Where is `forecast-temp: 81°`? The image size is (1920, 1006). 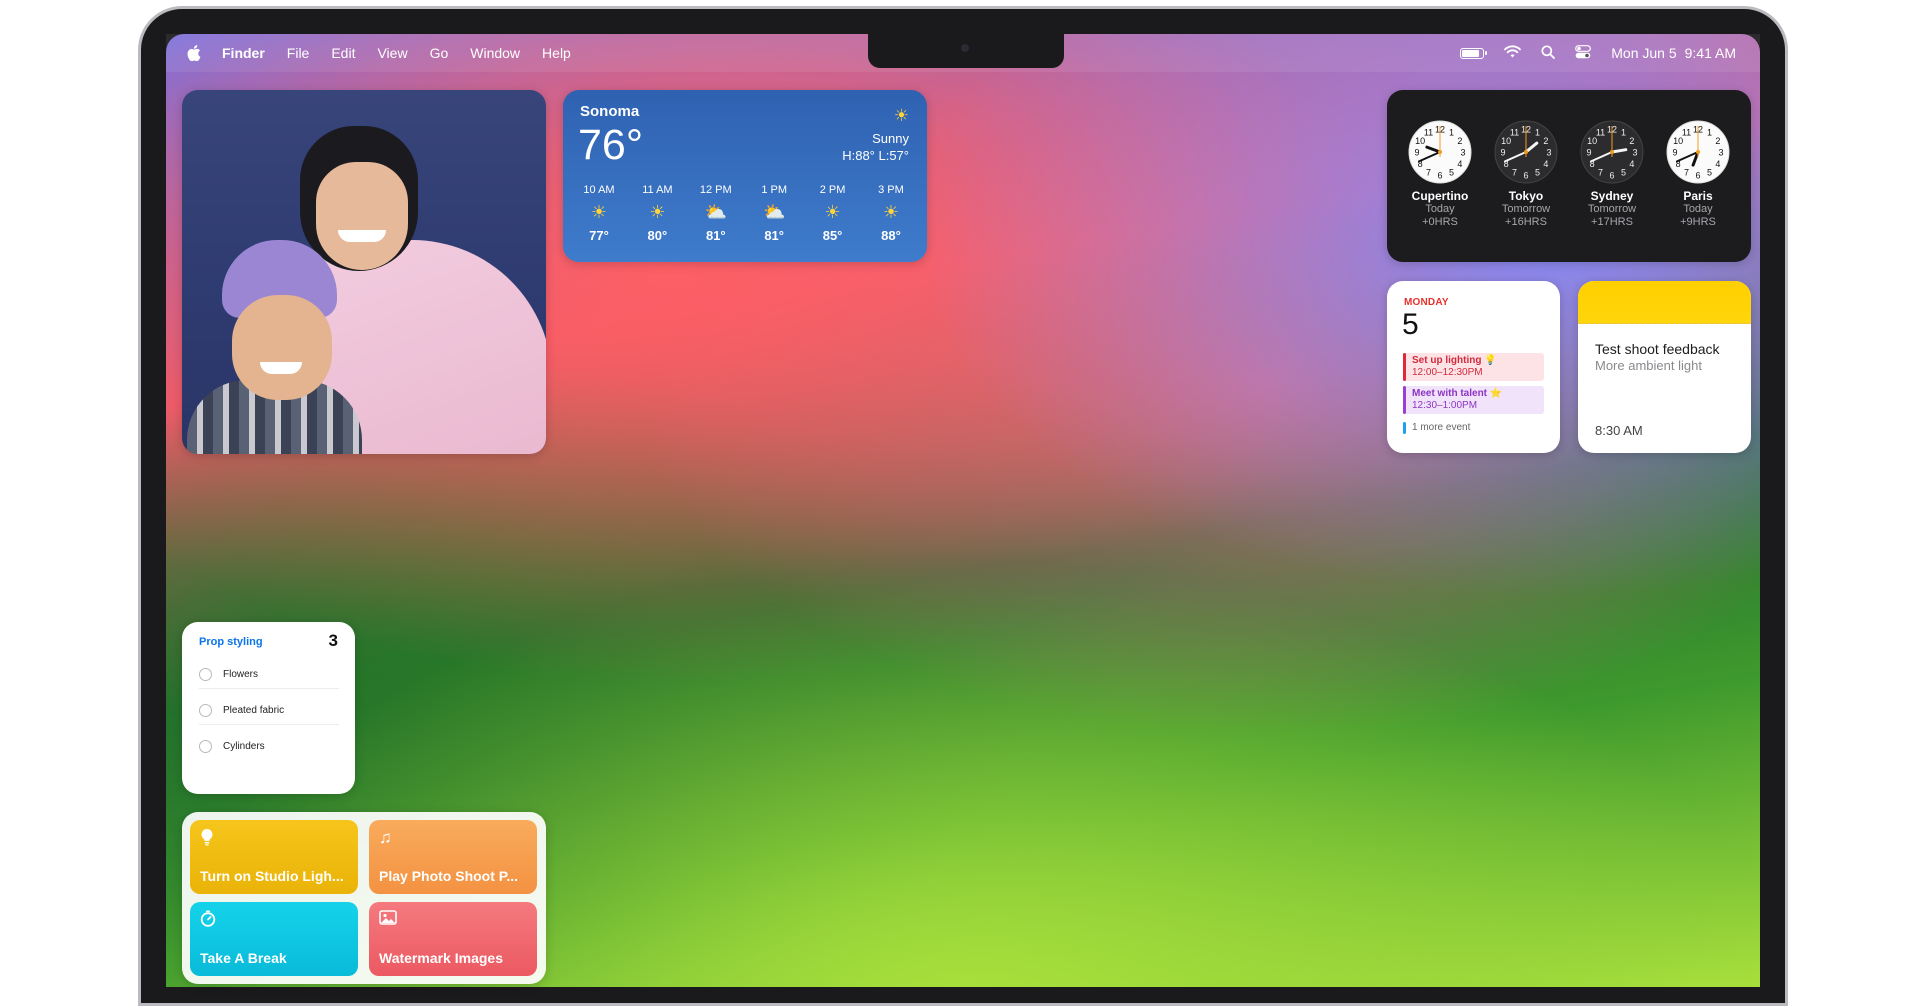
forecast-temp: 81° is located at coordinates (715, 235).